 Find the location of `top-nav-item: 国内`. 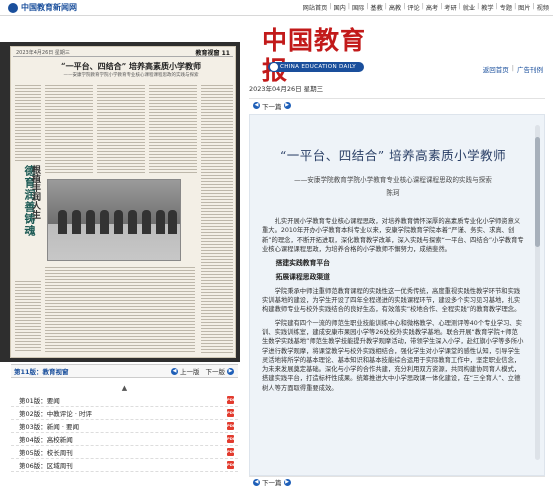

top-nav-item: 国内 is located at coordinates (339, 7).